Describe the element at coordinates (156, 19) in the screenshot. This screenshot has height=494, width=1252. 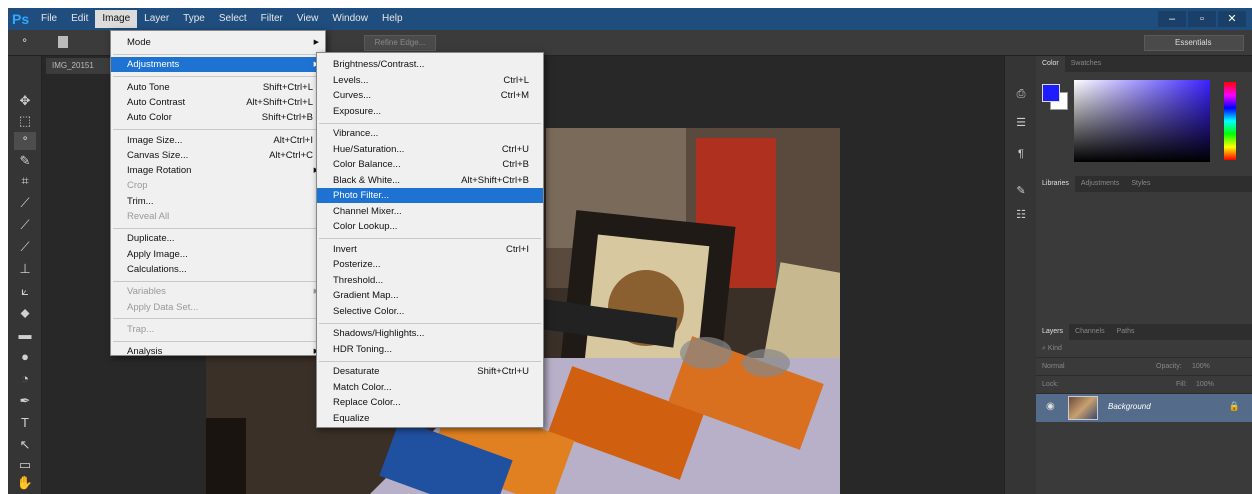
I see `menu-layer: Layer` at that location.